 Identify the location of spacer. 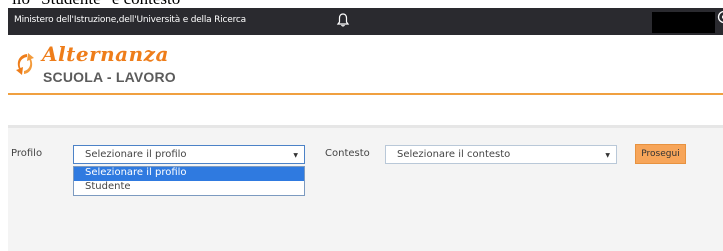
(365, 111).